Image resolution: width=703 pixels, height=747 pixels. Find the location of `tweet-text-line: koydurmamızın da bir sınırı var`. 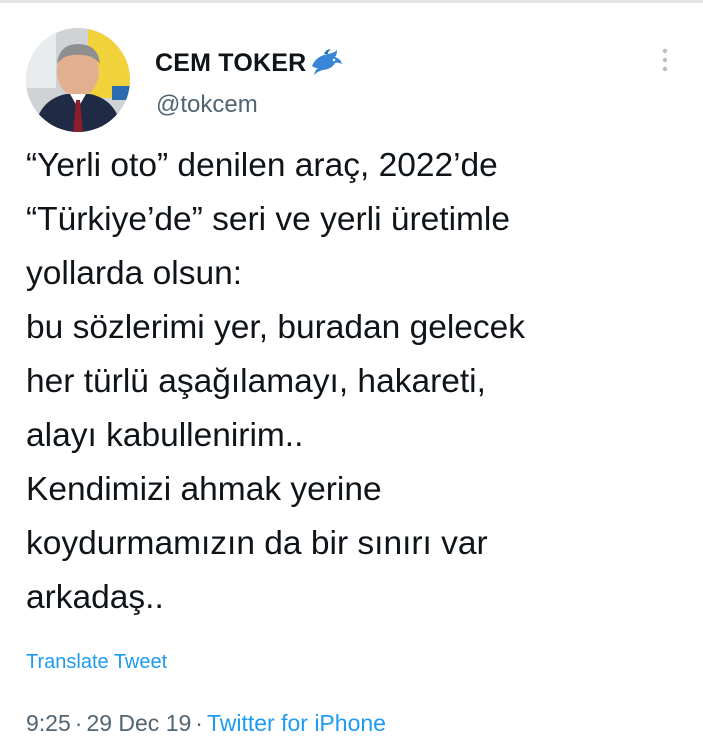

tweet-text-line: koydurmamızın da bir sınırı var is located at coordinates (257, 543).